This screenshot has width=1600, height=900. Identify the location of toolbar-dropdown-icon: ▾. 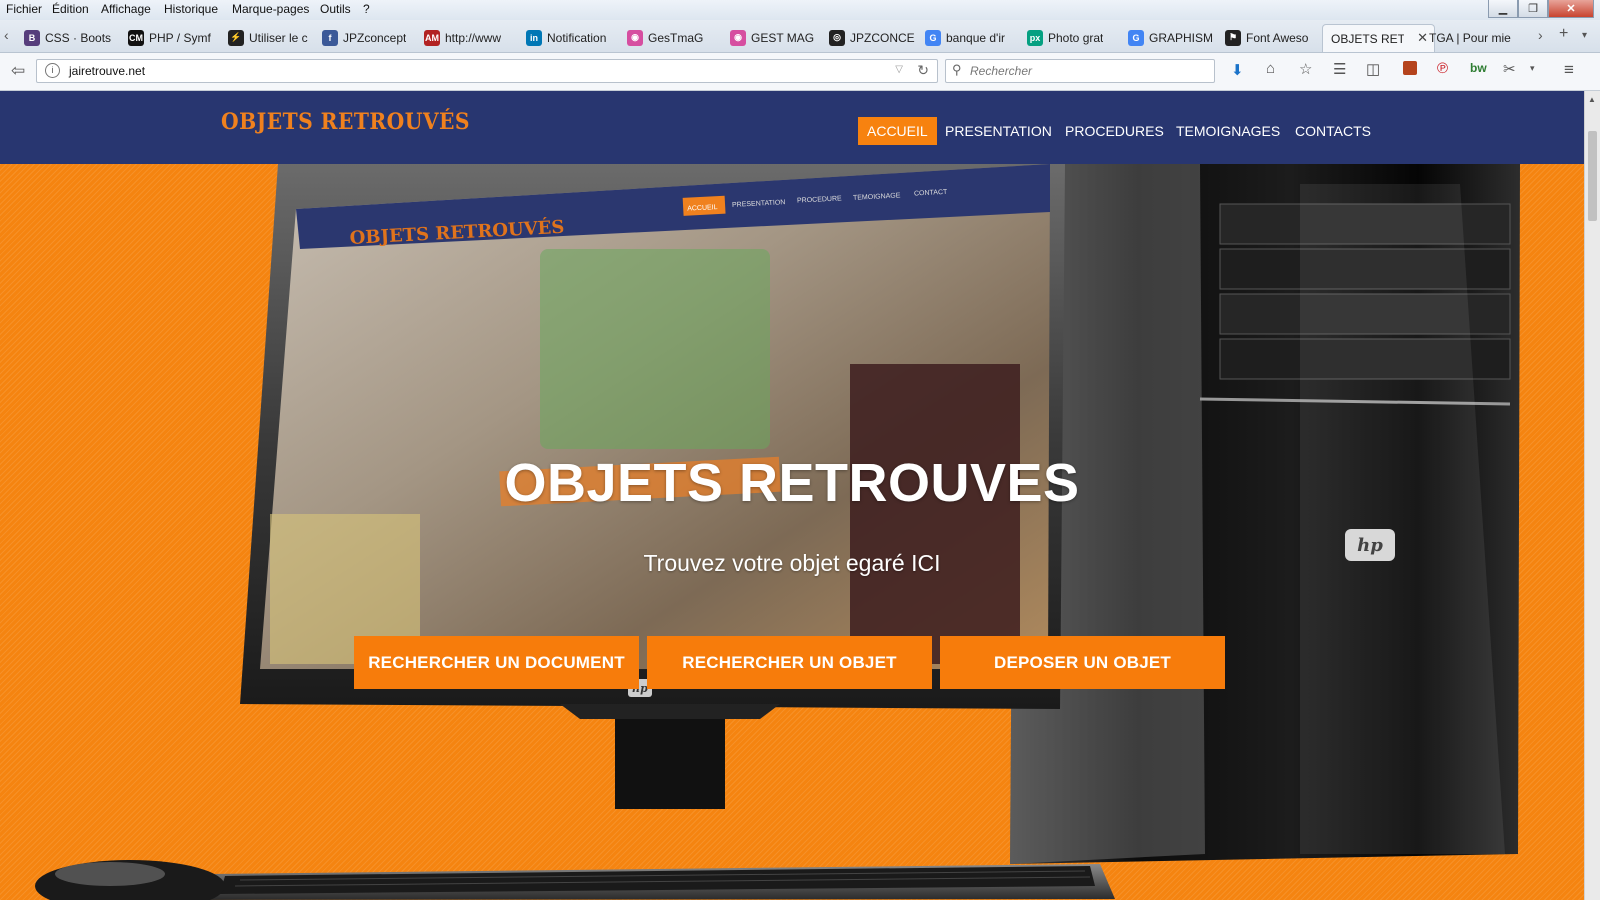
(1532, 68).